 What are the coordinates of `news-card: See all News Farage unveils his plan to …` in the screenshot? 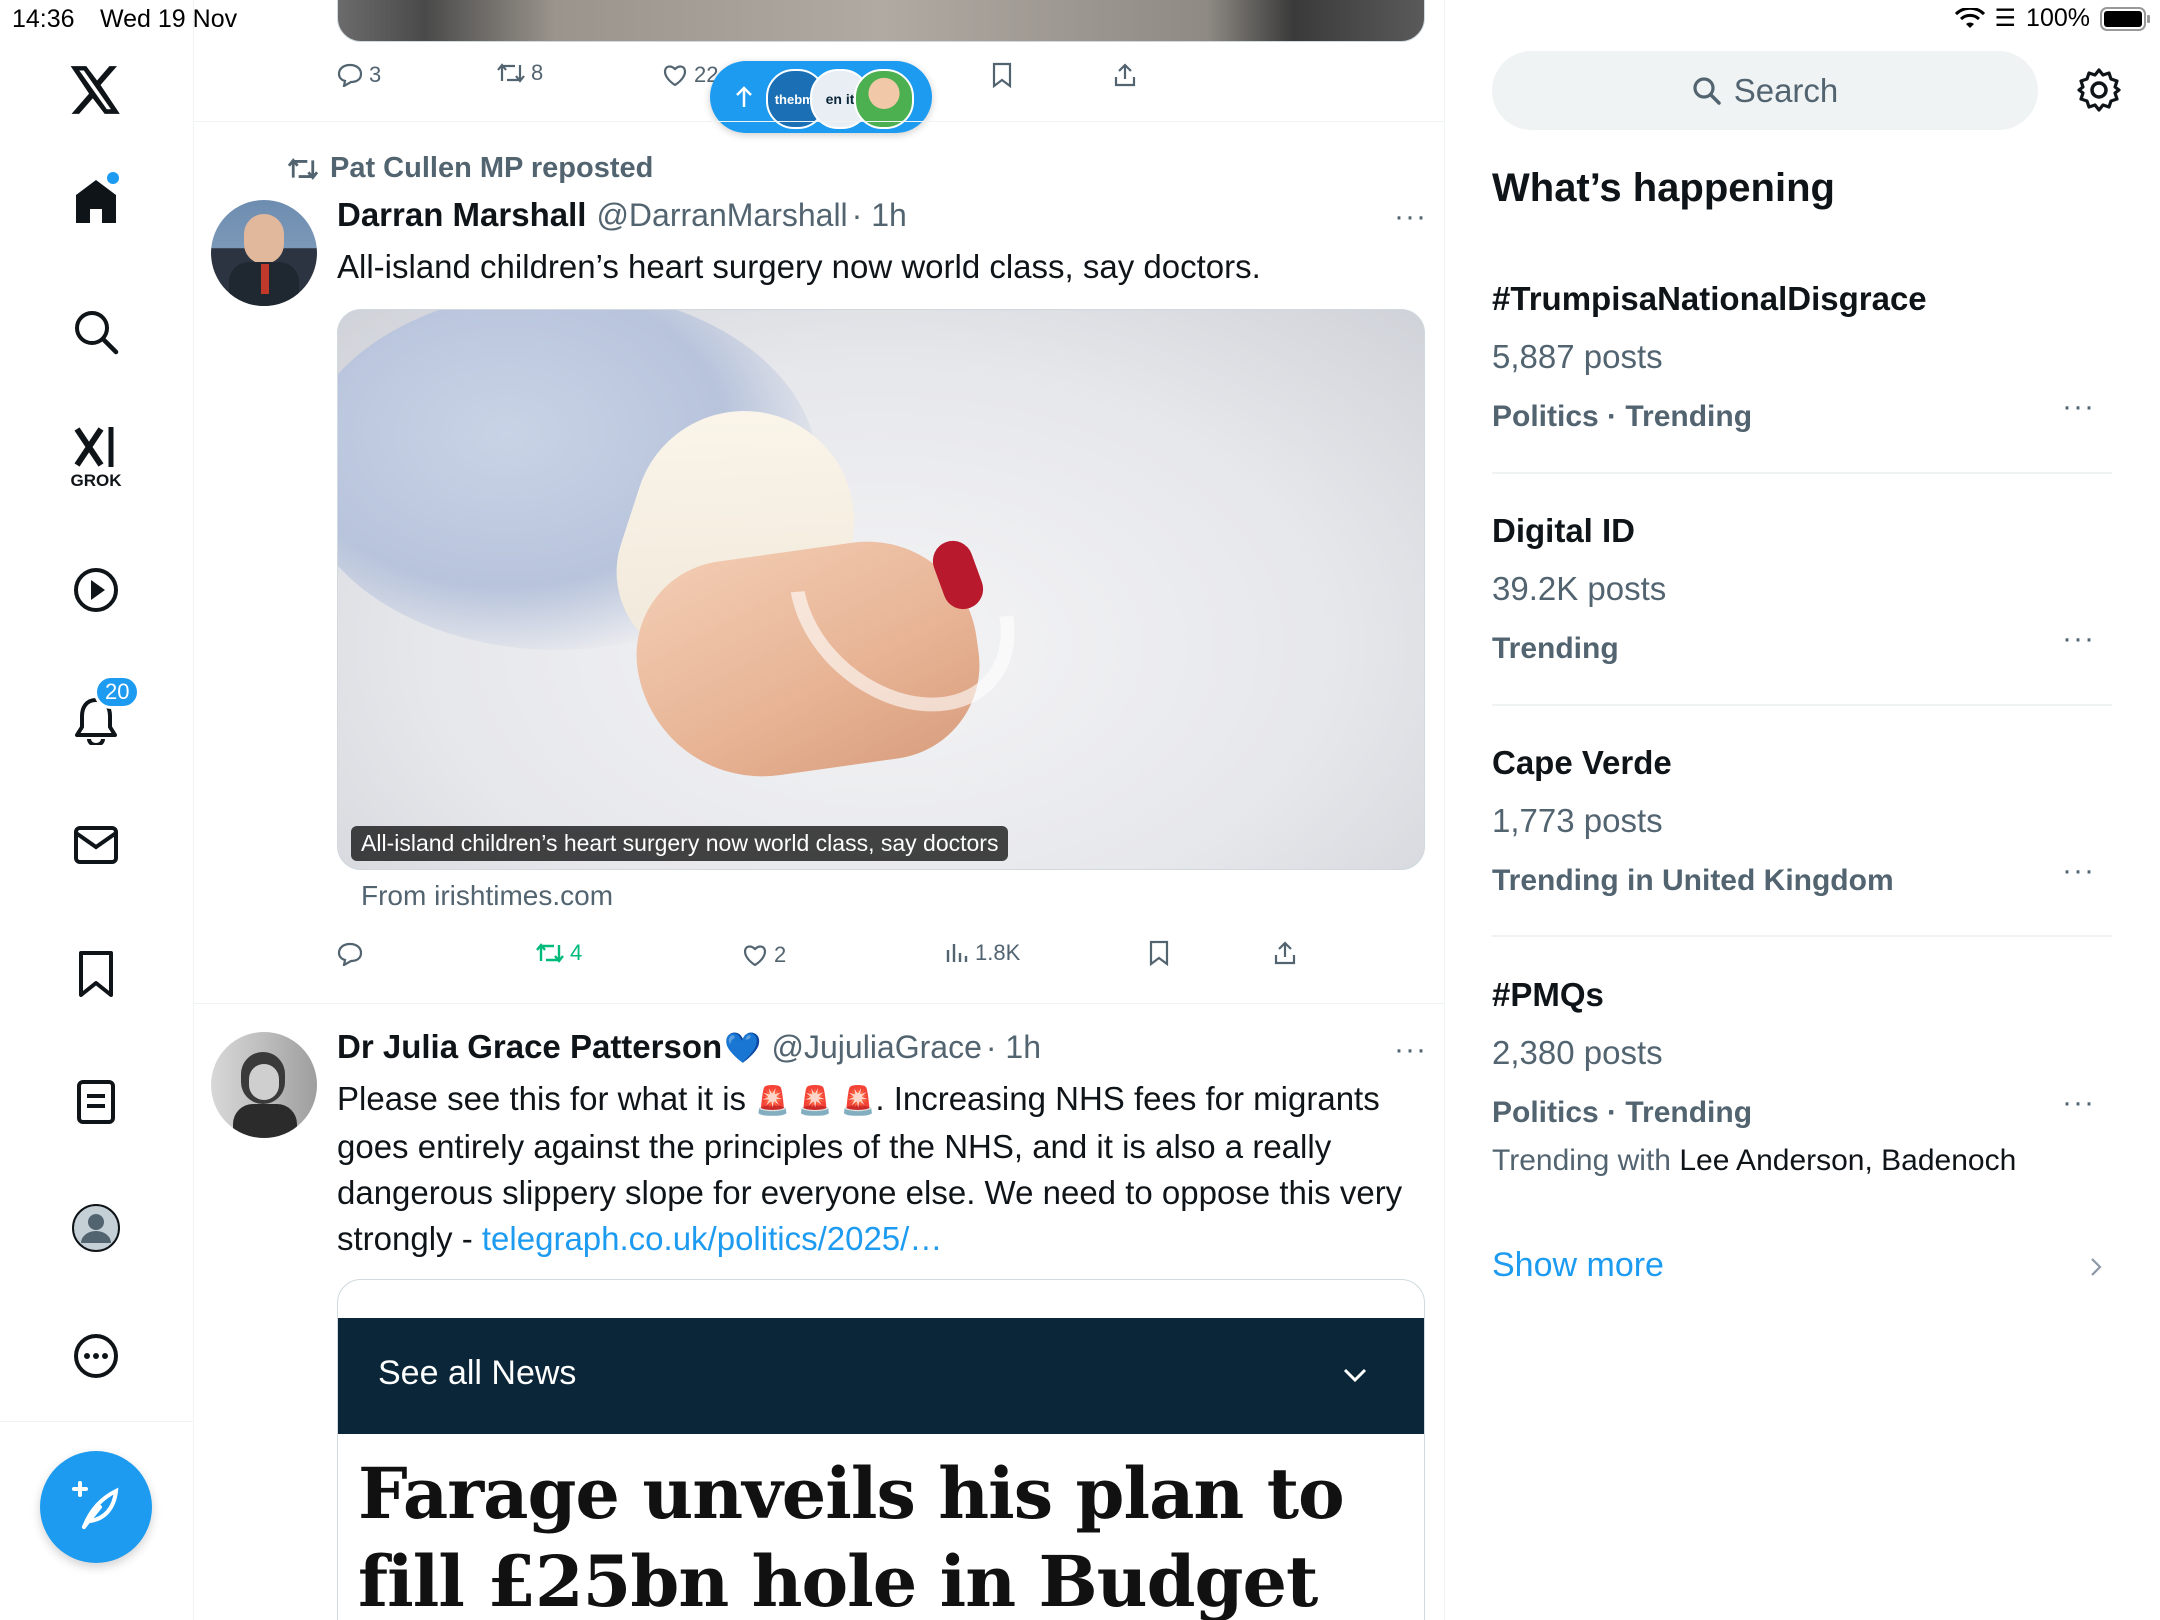 It's located at (881, 1449).